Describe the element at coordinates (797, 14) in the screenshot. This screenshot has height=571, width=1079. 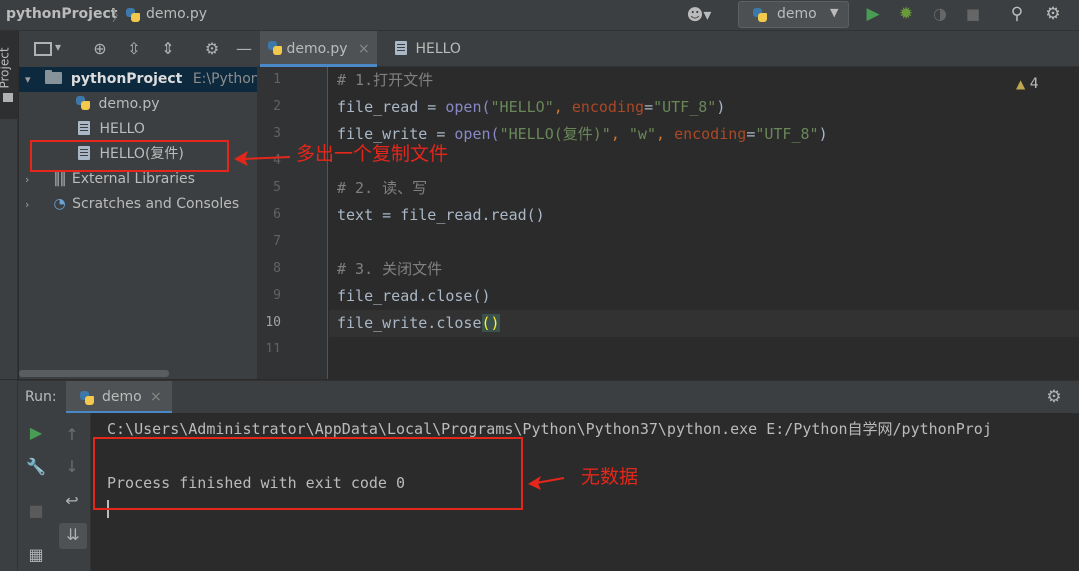
I see `run-configuration-label: demo` at that location.